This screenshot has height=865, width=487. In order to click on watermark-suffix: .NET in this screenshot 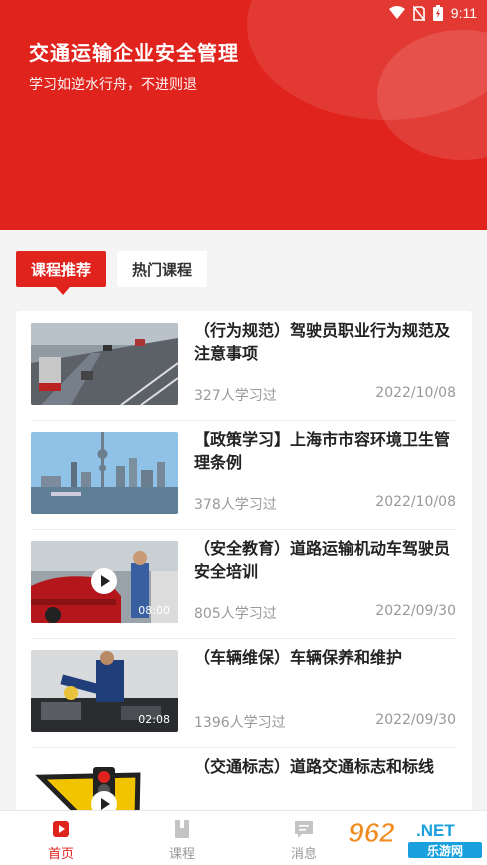, I will do `click(435, 830)`.